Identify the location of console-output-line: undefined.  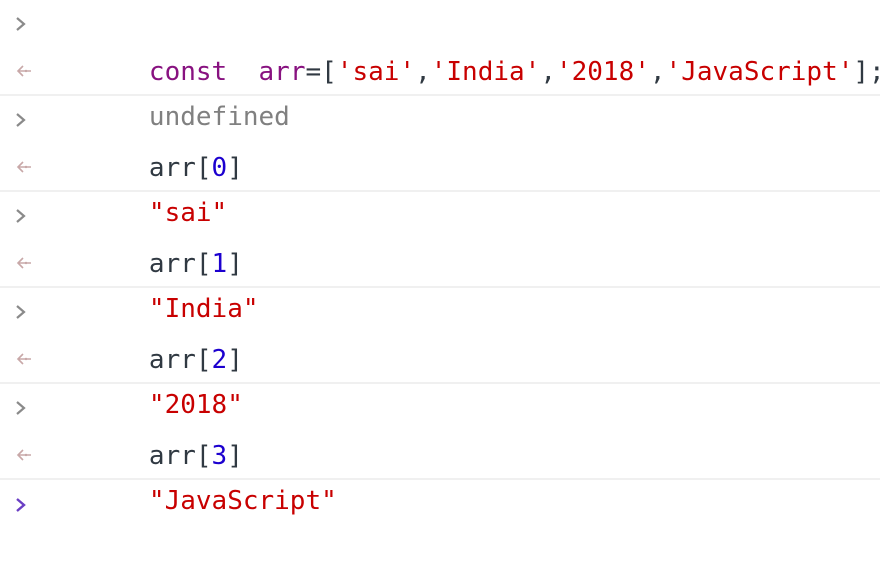
(440, 90).